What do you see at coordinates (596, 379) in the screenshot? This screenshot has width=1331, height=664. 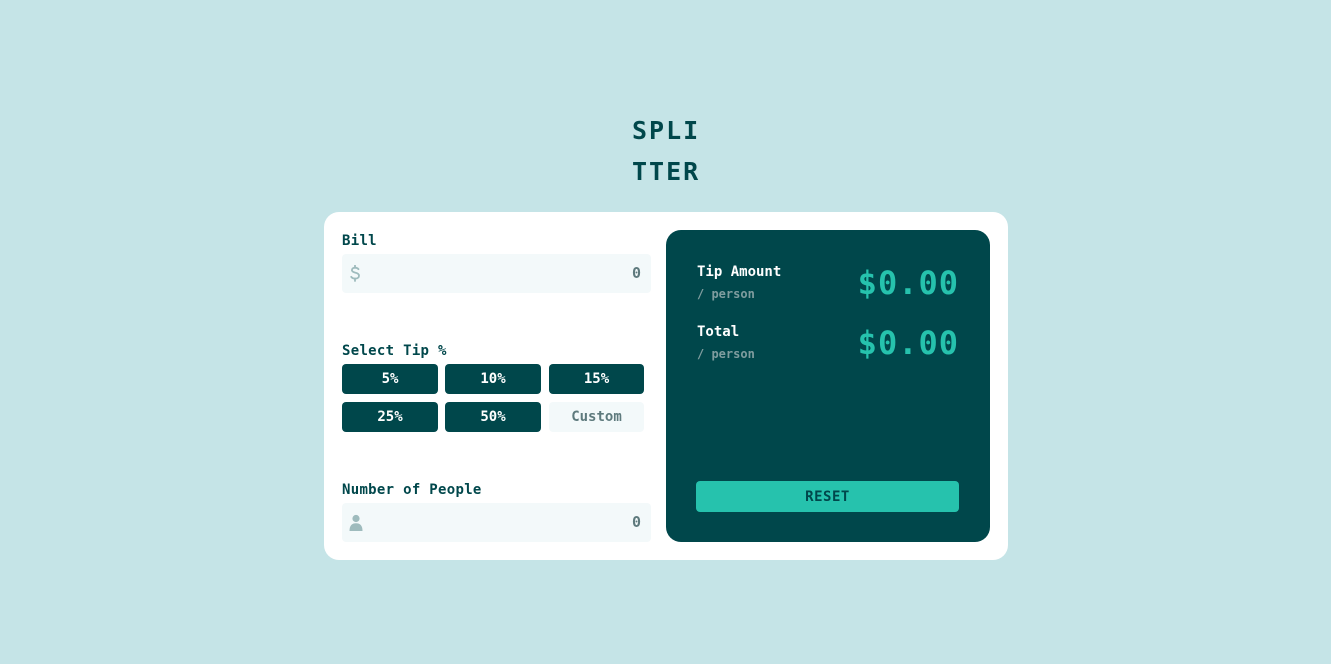 I see `tip-button-15: 15%` at bounding box center [596, 379].